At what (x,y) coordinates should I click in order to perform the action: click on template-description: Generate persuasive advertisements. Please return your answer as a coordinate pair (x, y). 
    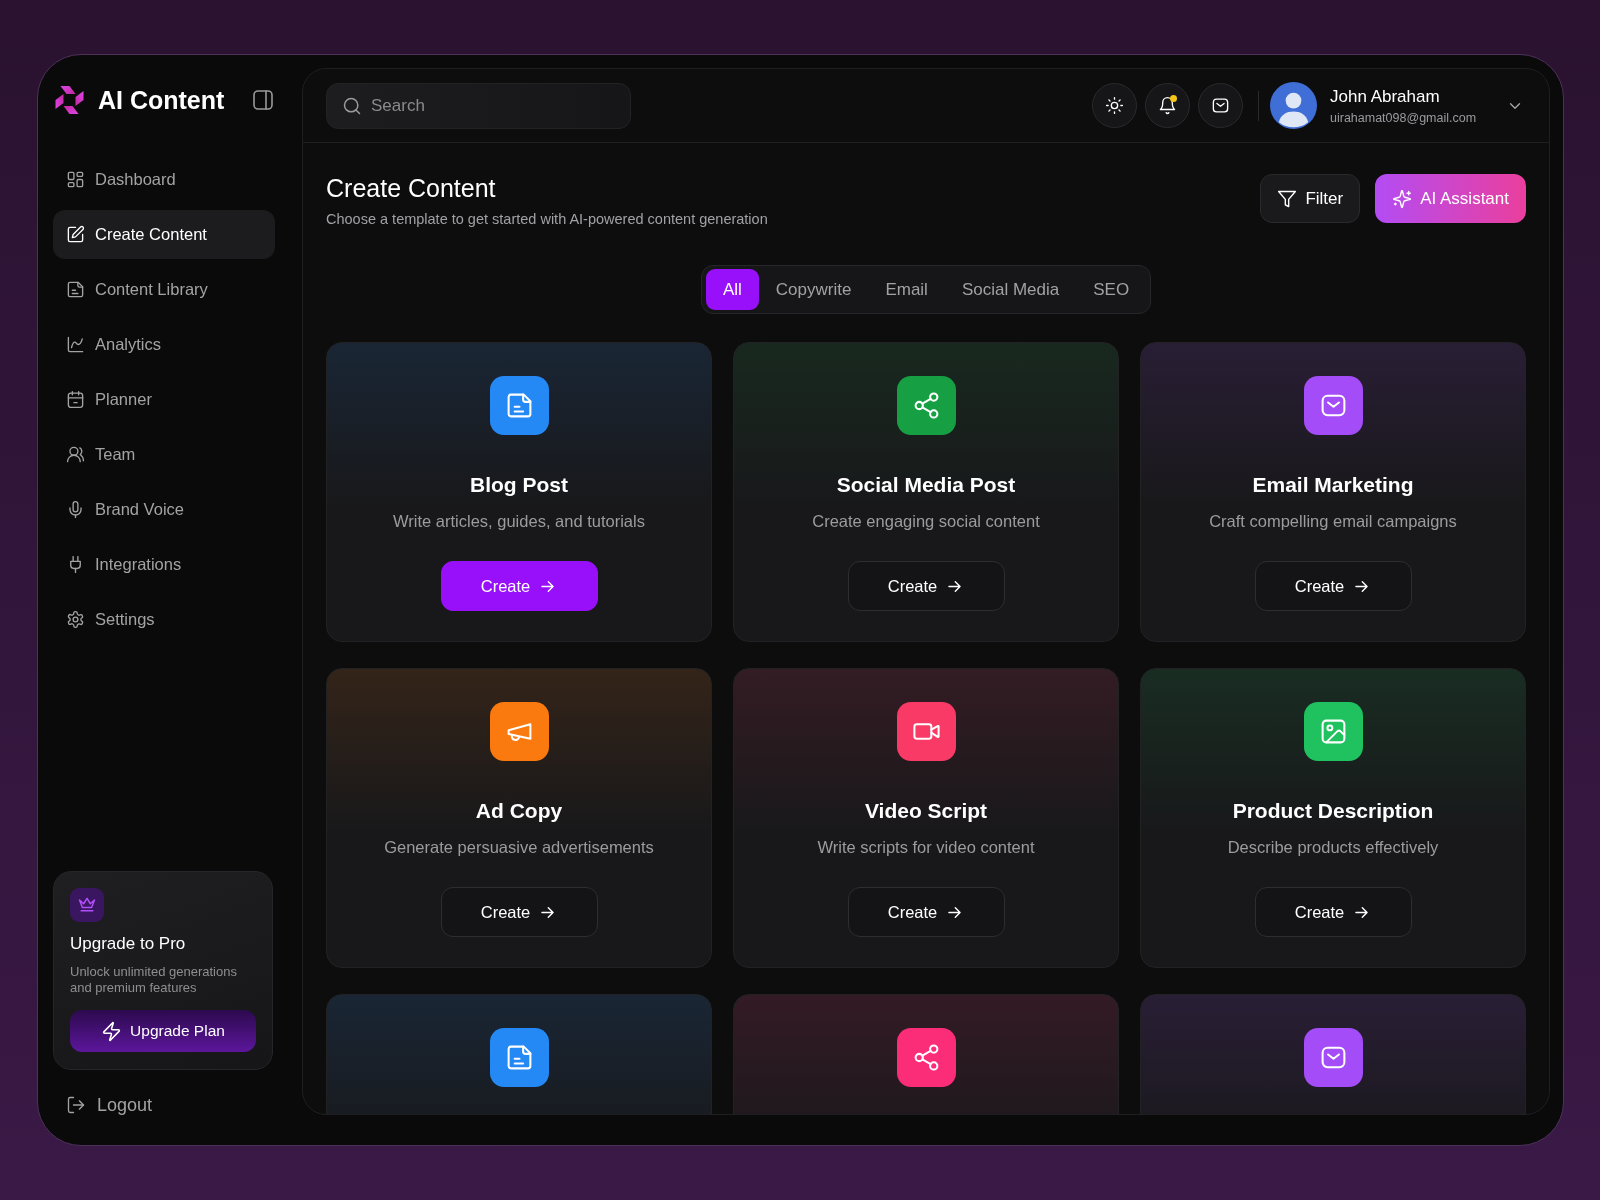
    Looking at the image, I should click on (519, 847).